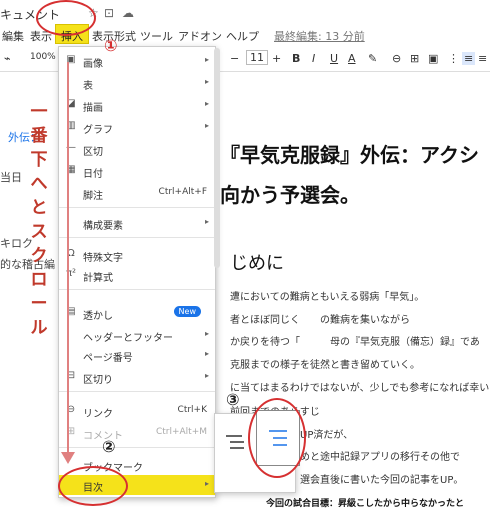 The image size is (490, 512). What do you see at coordinates (396, 58) in the screenshot?
I see `link-icon: ⊖` at bounding box center [396, 58].